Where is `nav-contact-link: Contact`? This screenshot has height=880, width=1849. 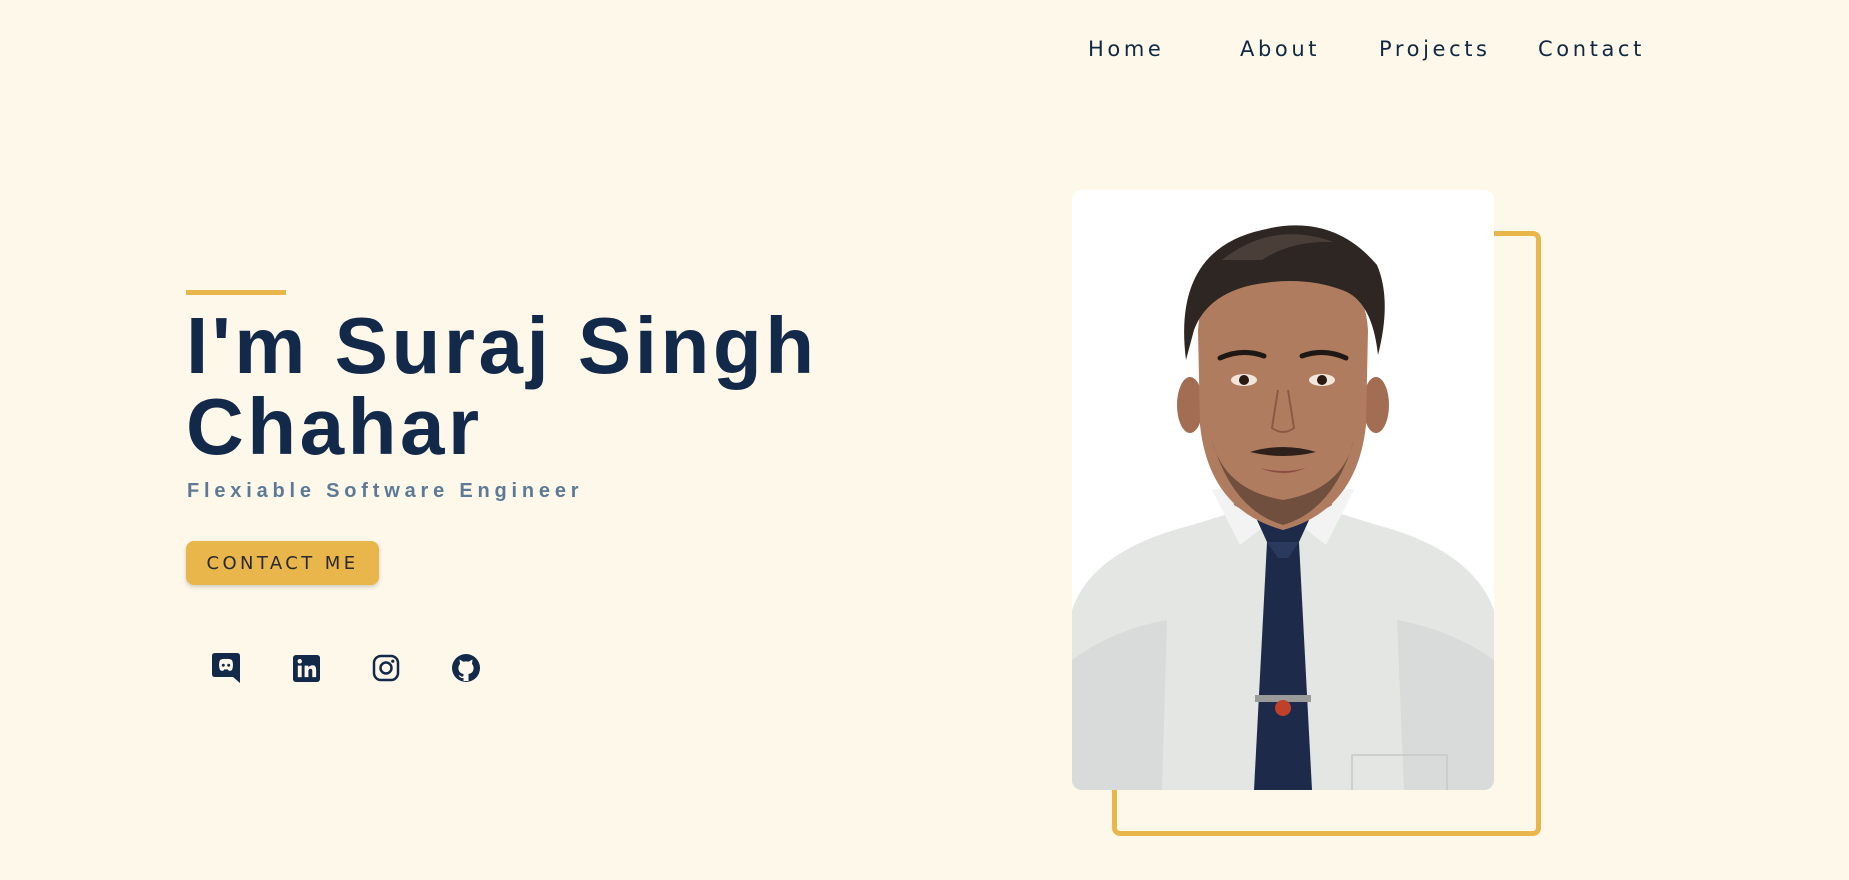
nav-contact-link: Contact is located at coordinates (1591, 49).